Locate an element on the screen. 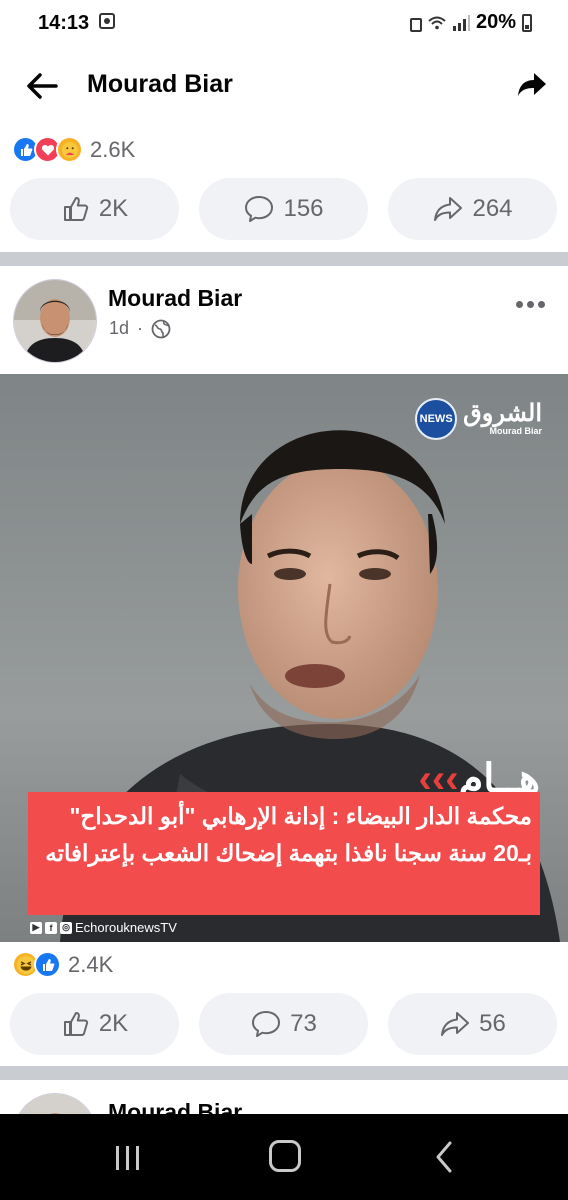 The image size is (568, 1200). reaction-count: 2.6K is located at coordinates (113, 149).